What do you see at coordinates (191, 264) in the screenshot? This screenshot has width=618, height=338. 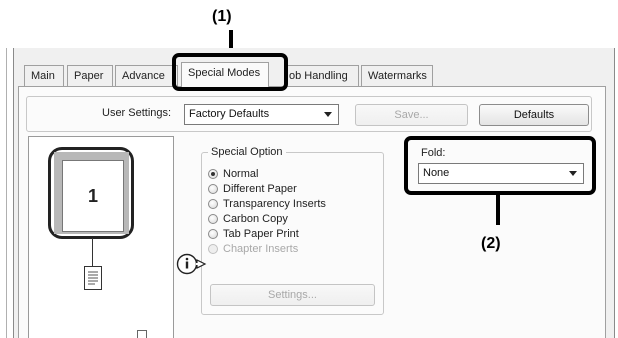 I see `info-icon` at bounding box center [191, 264].